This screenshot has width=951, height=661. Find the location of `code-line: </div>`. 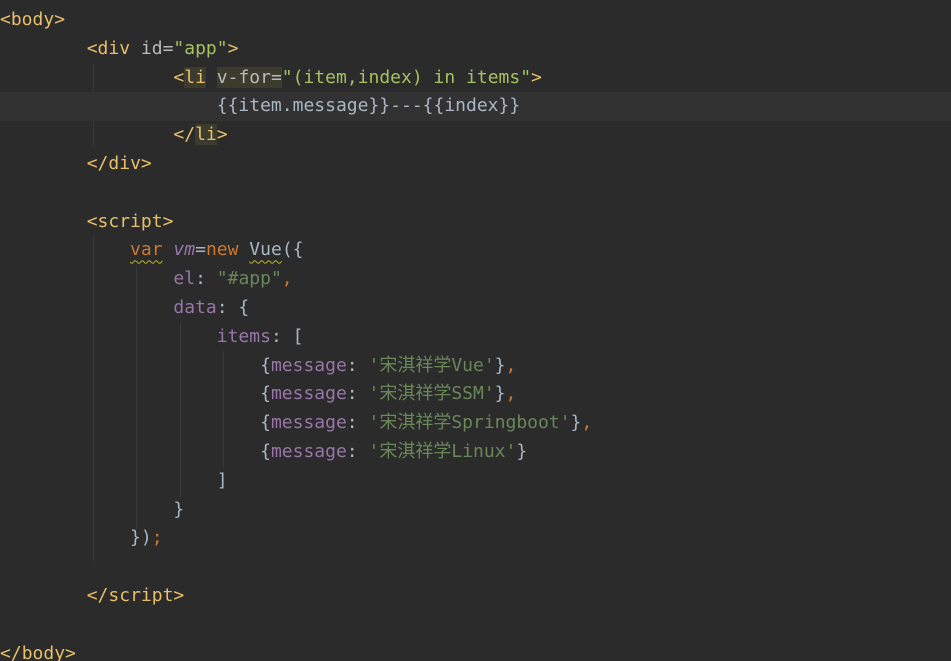

code-line: </div> is located at coordinates (475, 164).